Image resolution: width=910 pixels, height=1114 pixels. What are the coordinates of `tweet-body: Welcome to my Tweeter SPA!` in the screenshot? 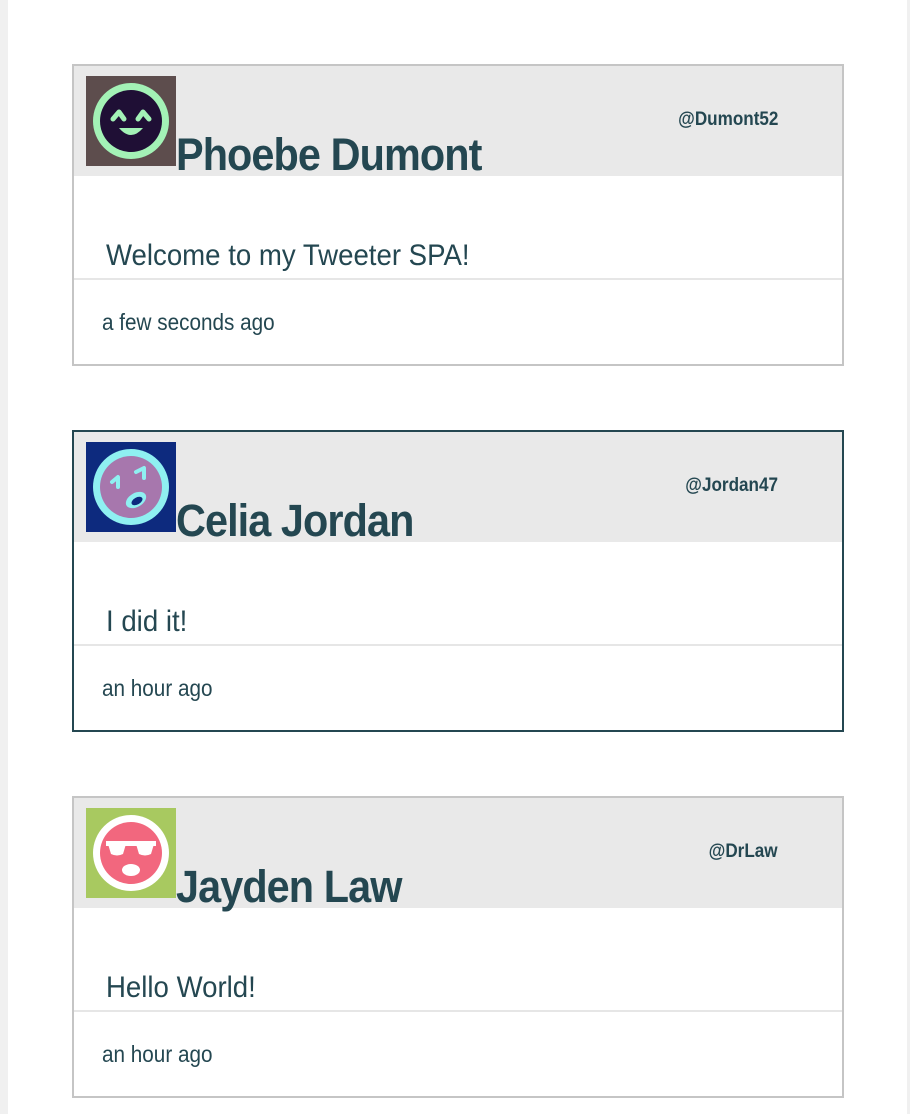 It's located at (458, 228).